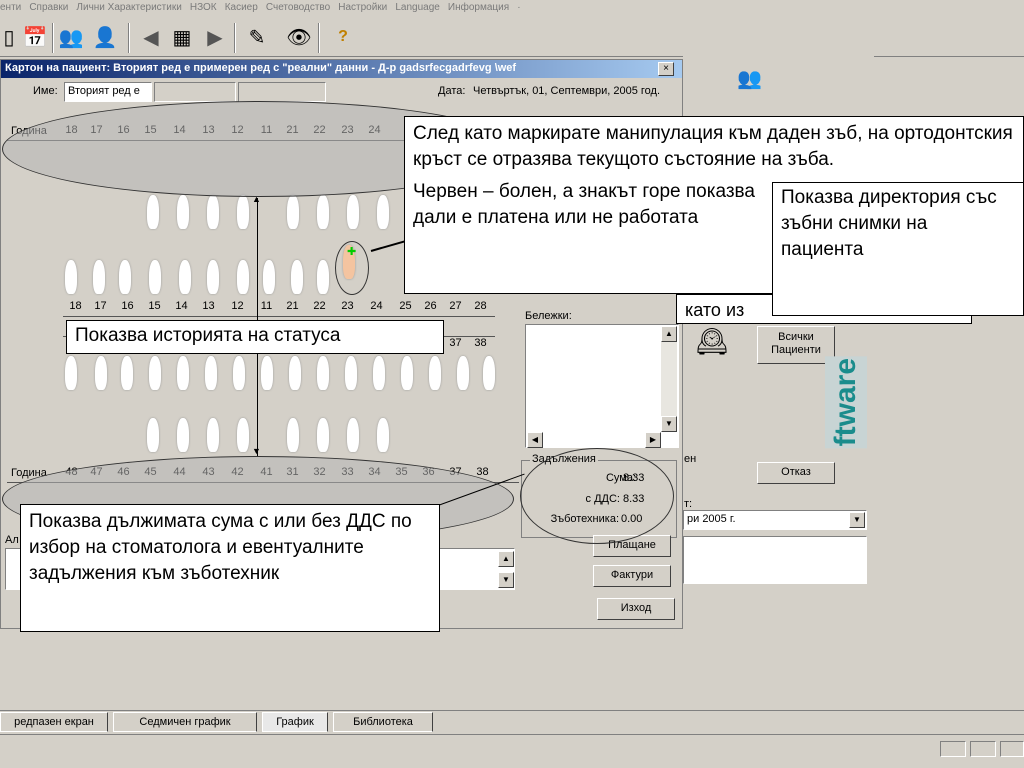 The height and width of the screenshot is (768, 1024). I want to click on tooth-number: 14, so click(181, 306).